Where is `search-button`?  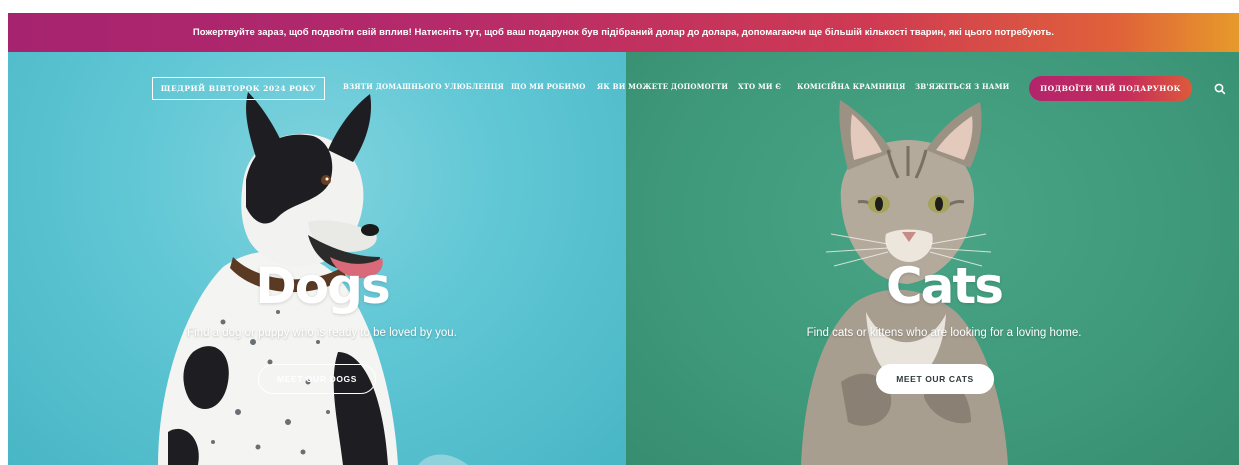 search-button is located at coordinates (1220, 89).